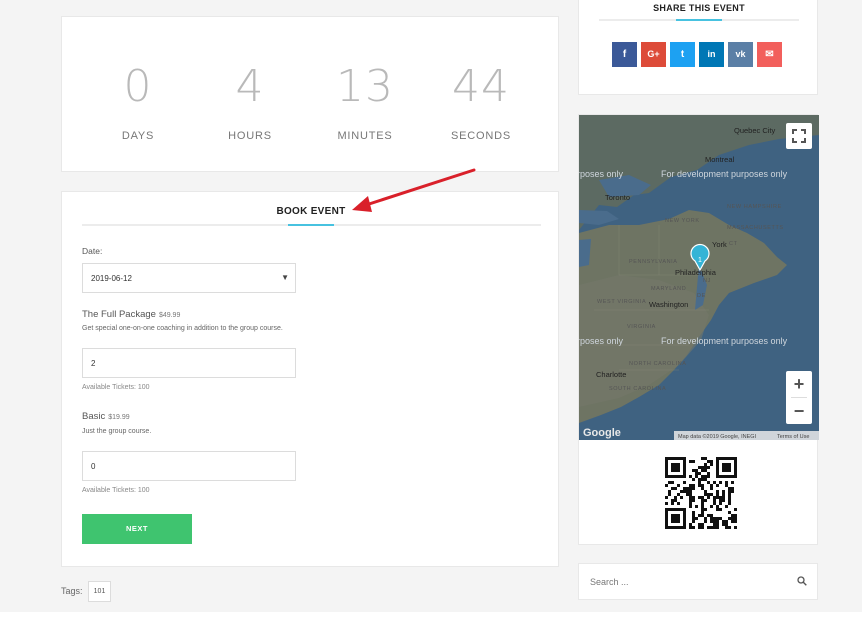  I want to click on countdown-hours-label: HOURS, so click(250, 136).